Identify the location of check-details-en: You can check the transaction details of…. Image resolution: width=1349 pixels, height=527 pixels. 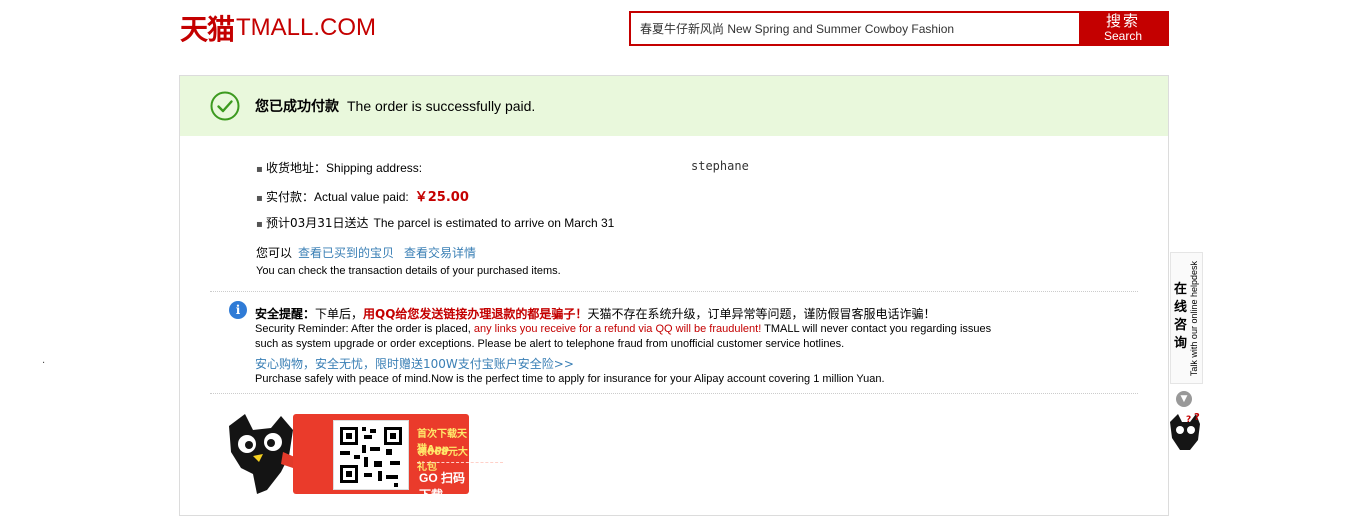
(408, 271).